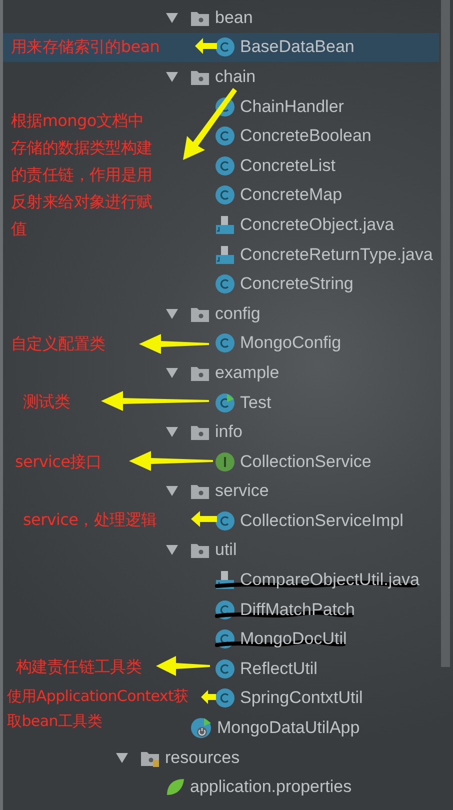 This screenshot has width=453, height=810. I want to click on tree-item: ConcreteBoolean, so click(306, 136).